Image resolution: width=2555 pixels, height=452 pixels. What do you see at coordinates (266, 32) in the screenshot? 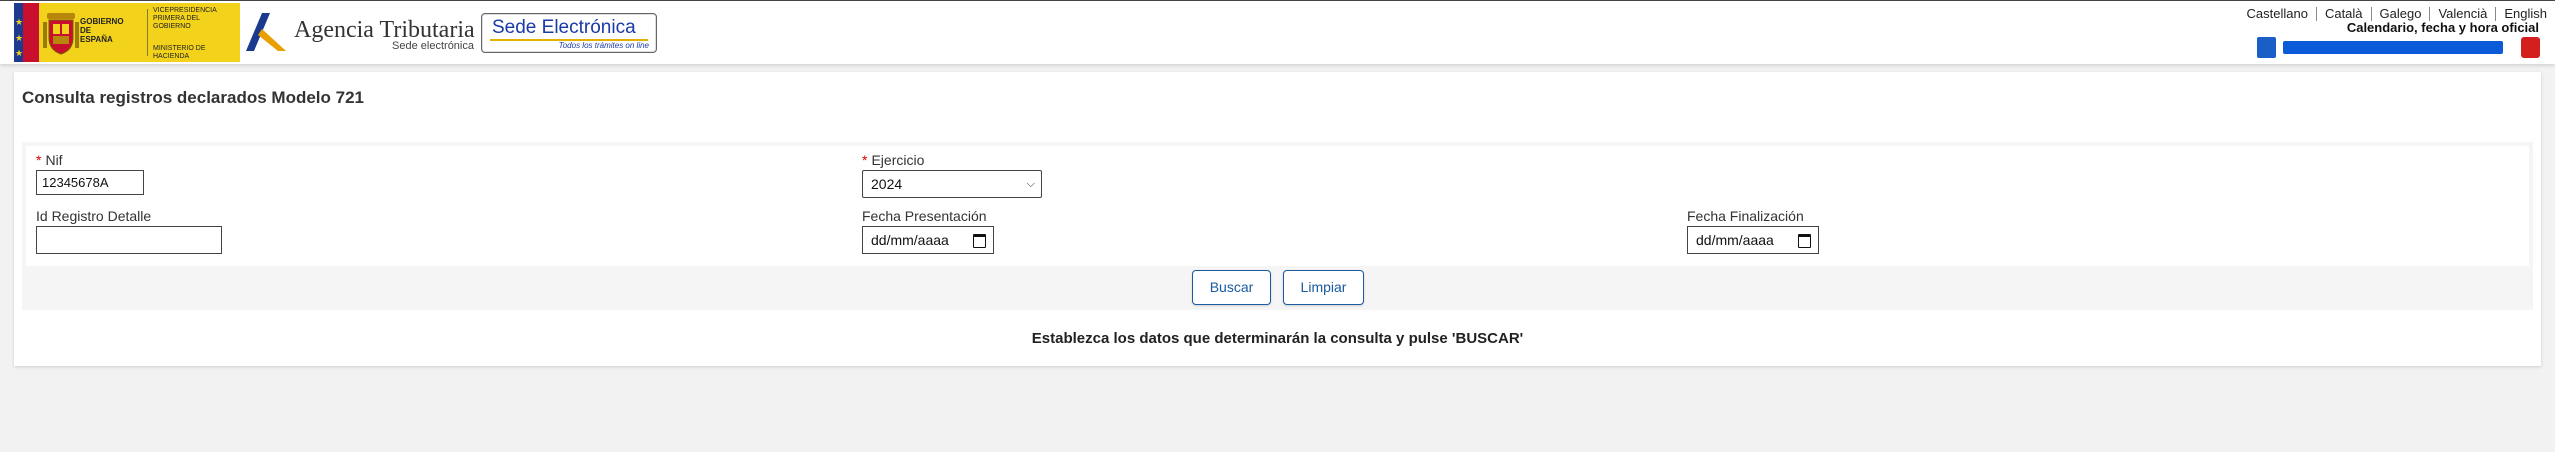
I see `aeat-a-icon` at bounding box center [266, 32].